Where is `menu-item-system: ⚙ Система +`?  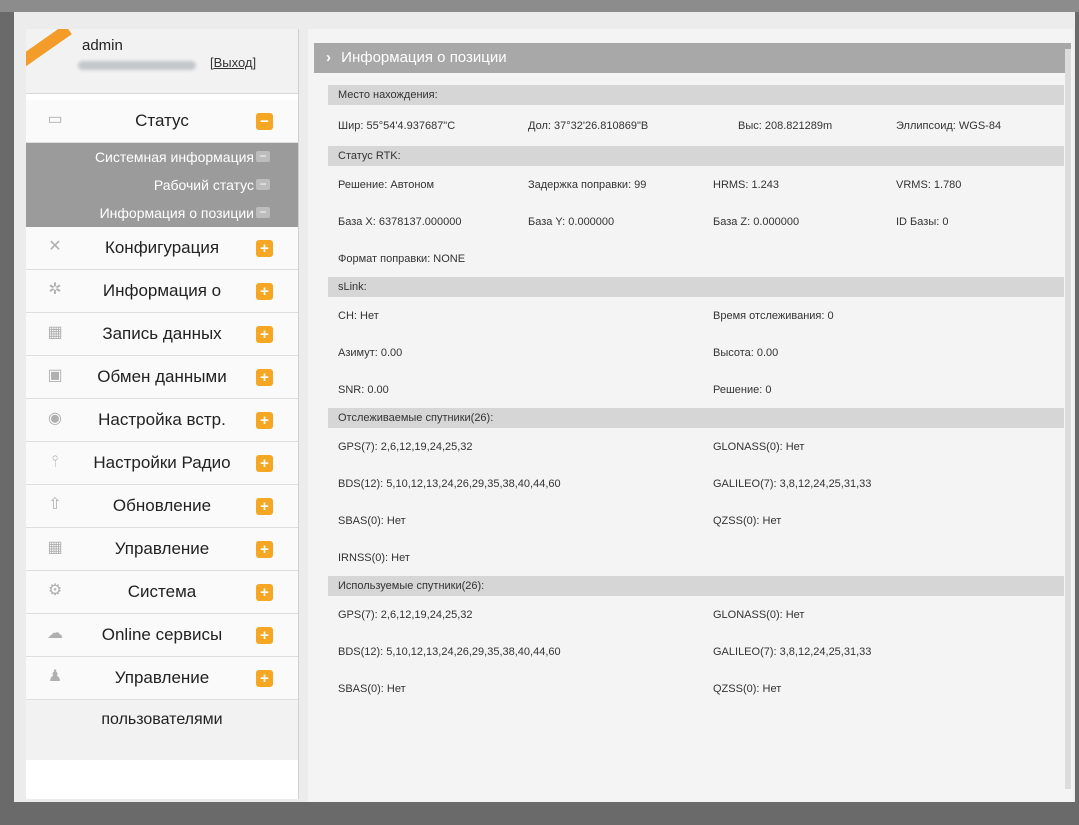 menu-item-system: ⚙ Система + is located at coordinates (162, 592).